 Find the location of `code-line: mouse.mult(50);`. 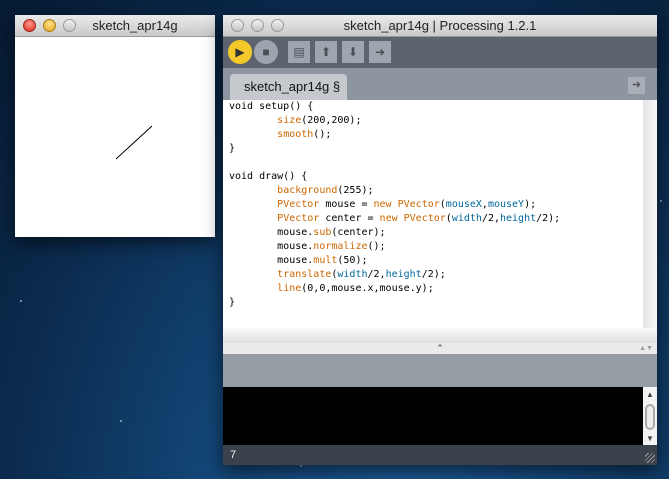

code-line: mouse.mult(50); is located at coordinates (440, 261).